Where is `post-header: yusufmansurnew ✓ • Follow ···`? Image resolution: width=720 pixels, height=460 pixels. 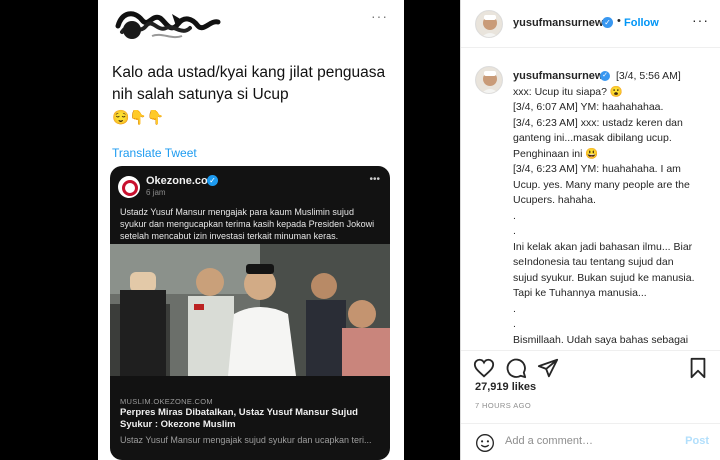 post-header: yusufmansurnew ✓ • Follow ··· is located at coordinates (590, 24).